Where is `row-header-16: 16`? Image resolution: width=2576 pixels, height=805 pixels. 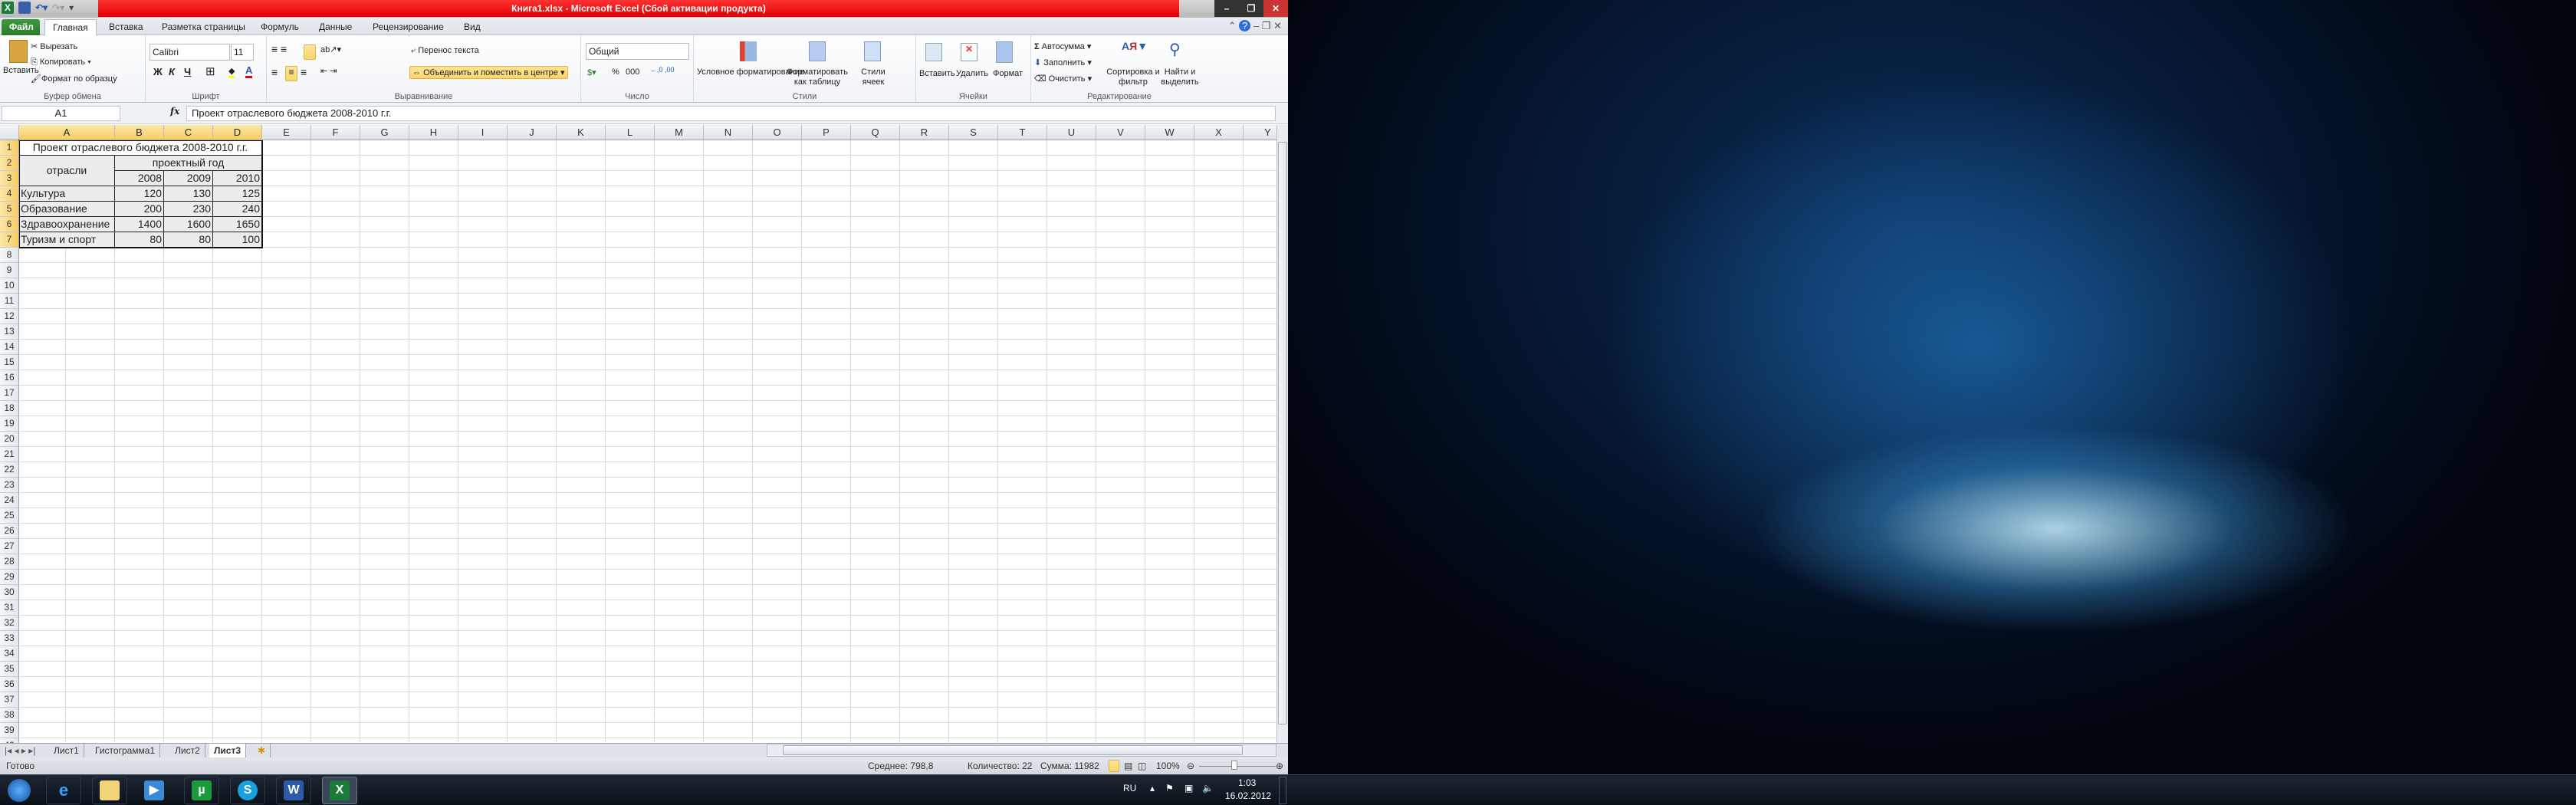 row-header-16: 16 is located at coordinates (10, 378).